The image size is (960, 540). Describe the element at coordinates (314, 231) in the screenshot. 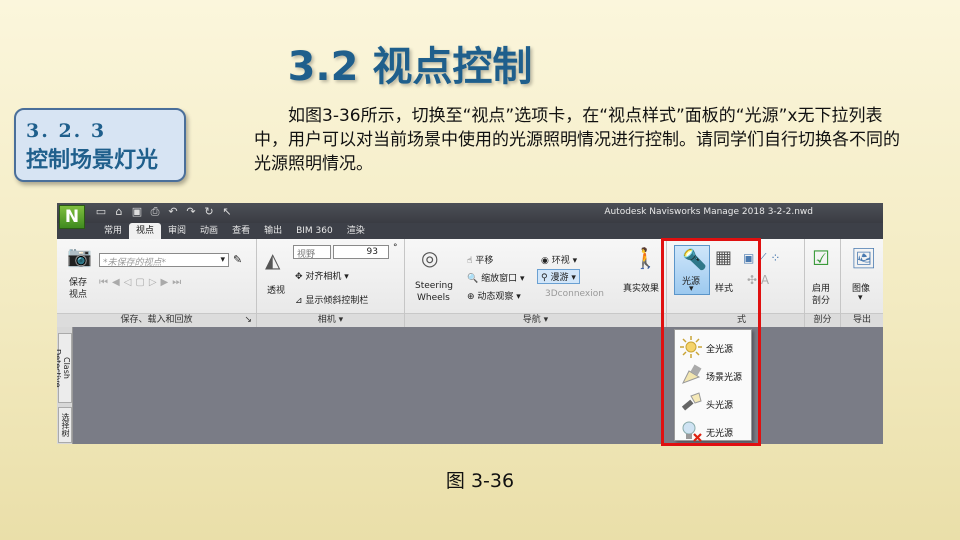

I see `tab-bim360: BIM 360` at that location.